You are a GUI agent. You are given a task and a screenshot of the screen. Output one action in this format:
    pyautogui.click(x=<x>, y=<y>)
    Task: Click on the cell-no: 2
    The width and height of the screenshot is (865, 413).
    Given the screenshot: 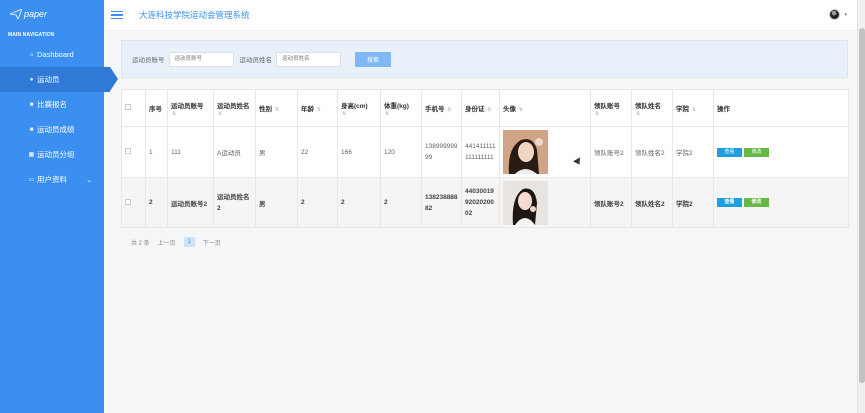 What is the action you would take?
    pyautogui.click(x=156, y=202)
    